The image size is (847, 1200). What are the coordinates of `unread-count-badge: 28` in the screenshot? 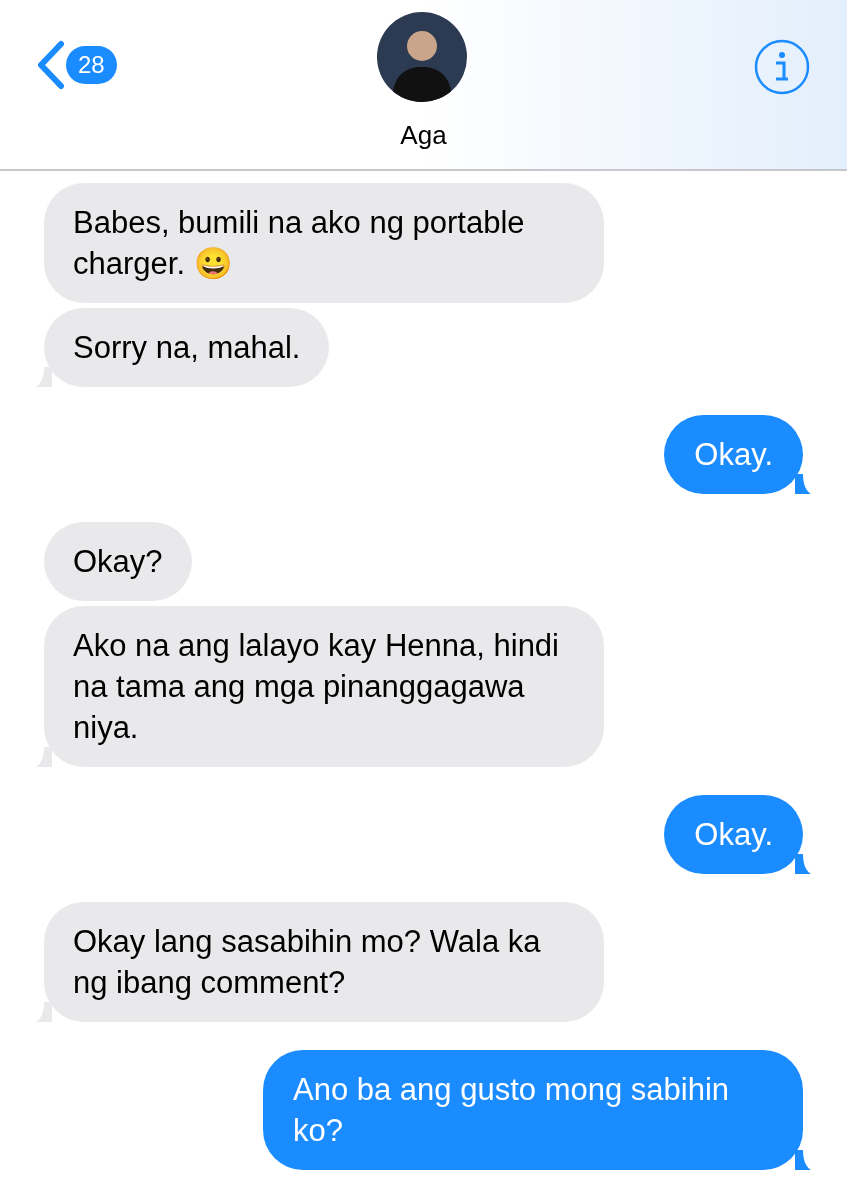 It's located at (91, 65).